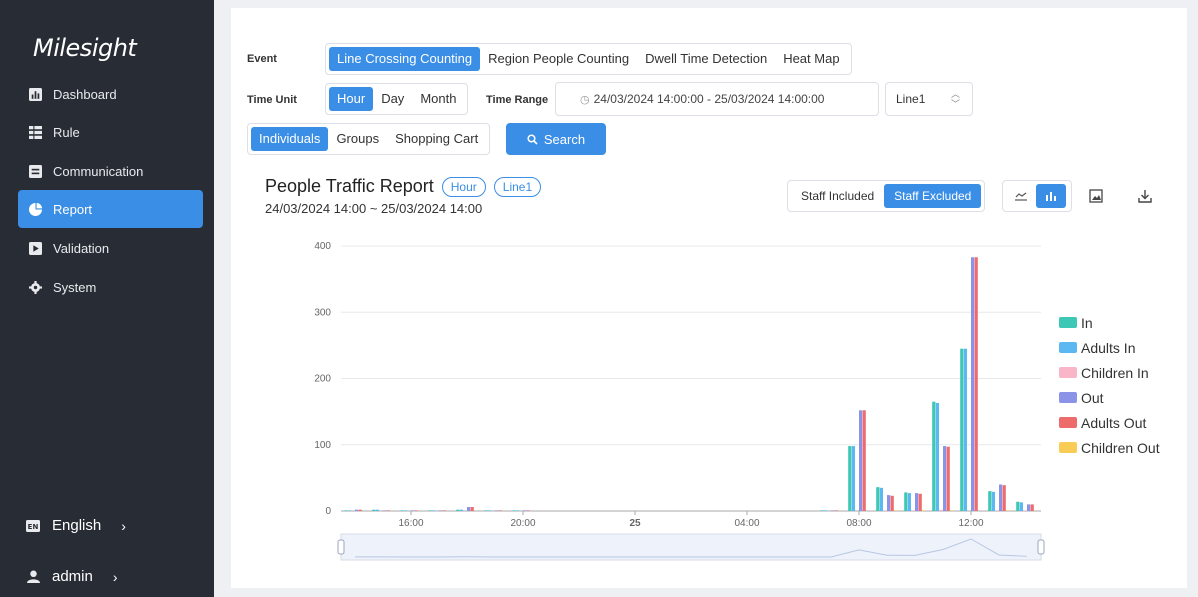 This screenshot has height=597, width=1198. What do you see at coordinates (73, 209) in the screenshot?
I see `sidebar-item-label: Report` at bounding box center [73, 209].